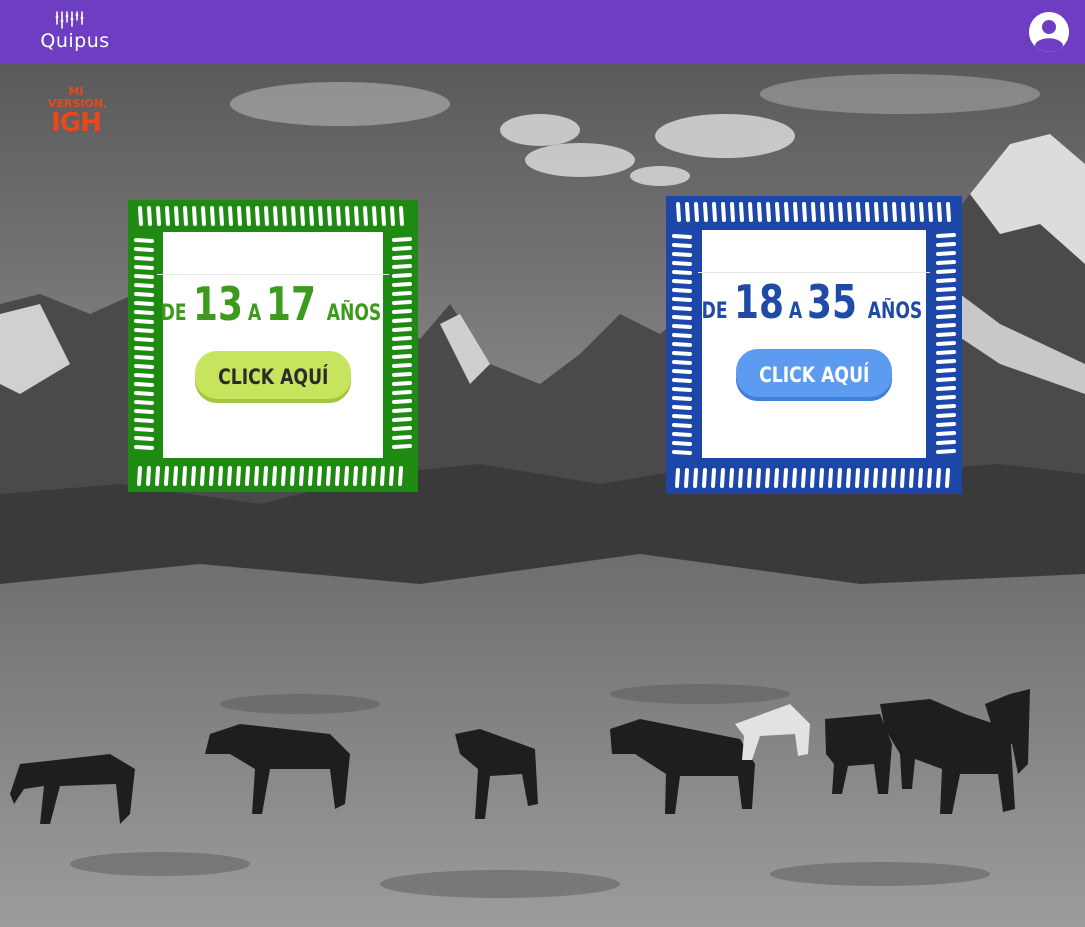  I want to click on brand-line-1: MI, so click(76, 91).